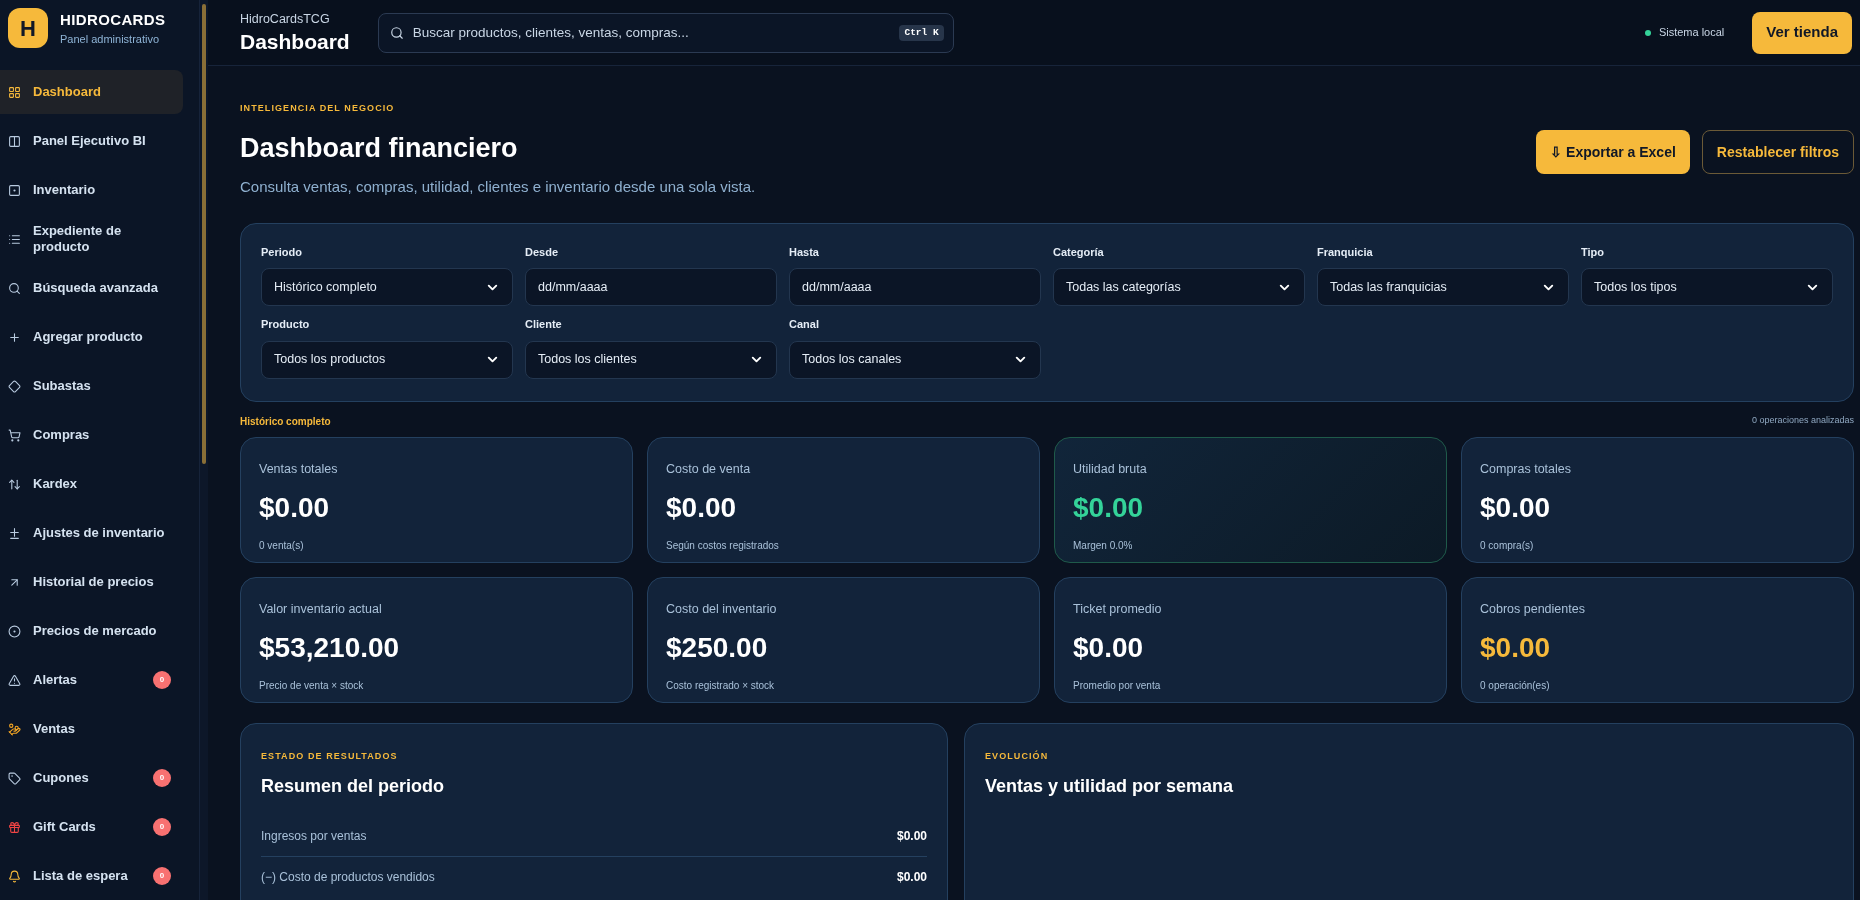  What do you see at coordinates (709, 469) in the screenshot?
I see `kpi-label: Costo de venta` at bounding box center [709, 469].